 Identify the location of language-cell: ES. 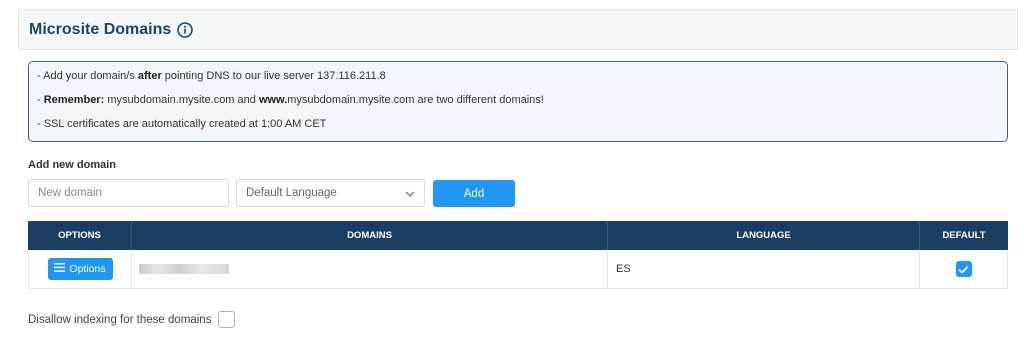
(764, 269).